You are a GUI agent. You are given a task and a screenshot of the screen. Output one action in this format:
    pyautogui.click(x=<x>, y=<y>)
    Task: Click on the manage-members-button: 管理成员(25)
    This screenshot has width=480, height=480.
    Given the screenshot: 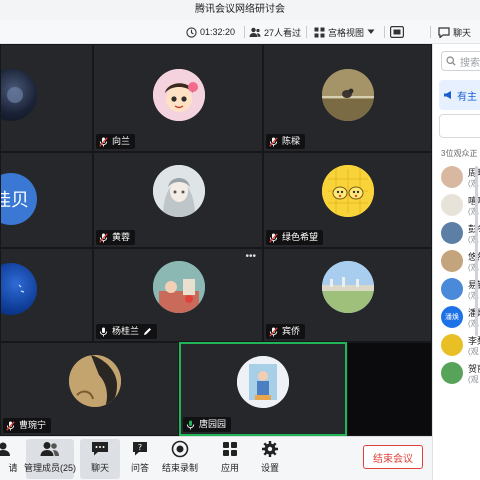 What is the action you would take?
    pyautogui.click(x=50, y=459)
    